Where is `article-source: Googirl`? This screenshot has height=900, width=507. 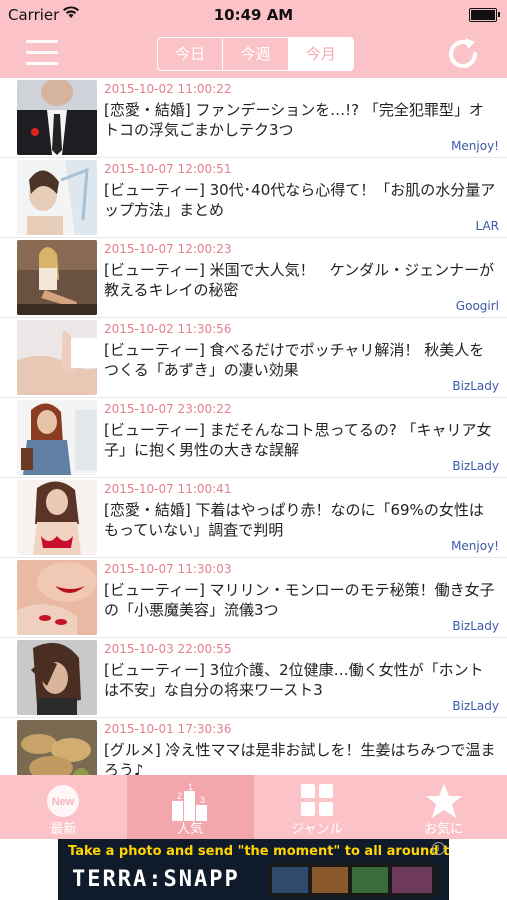 article-source: Googirl is located at coordinates (477, 306).